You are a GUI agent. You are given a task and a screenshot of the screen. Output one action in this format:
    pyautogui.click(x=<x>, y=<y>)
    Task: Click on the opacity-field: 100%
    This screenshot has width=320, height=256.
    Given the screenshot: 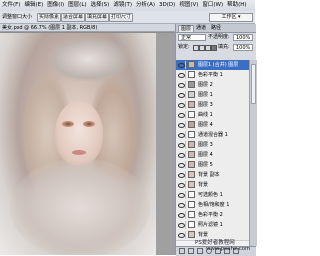 What is the action you would take?
    pyautogui.click(x=243, y=37)
    